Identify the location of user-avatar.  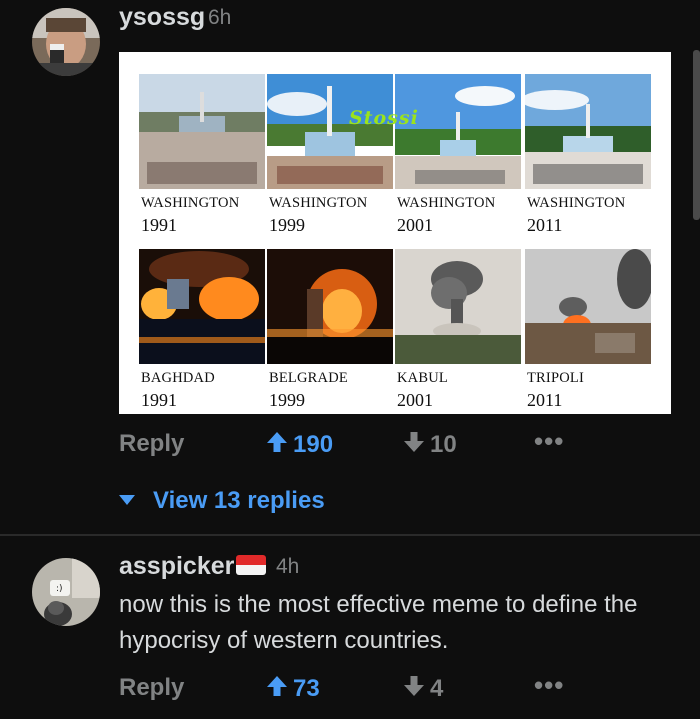
(66, 42).